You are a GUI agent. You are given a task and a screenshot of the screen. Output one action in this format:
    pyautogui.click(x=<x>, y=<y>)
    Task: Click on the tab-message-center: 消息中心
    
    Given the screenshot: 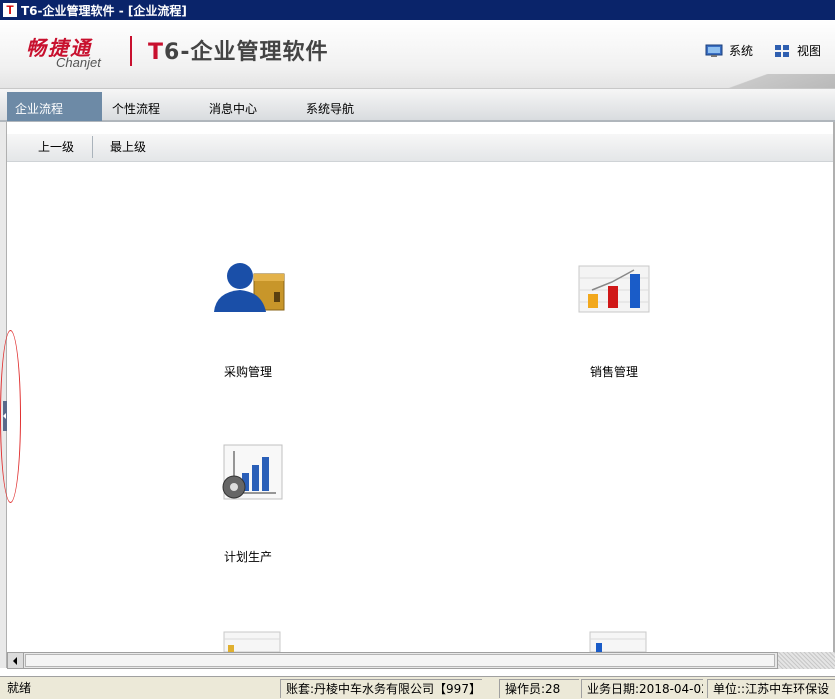 What is the action you would take?
    pyautogui.click(x=233, y=109)
    